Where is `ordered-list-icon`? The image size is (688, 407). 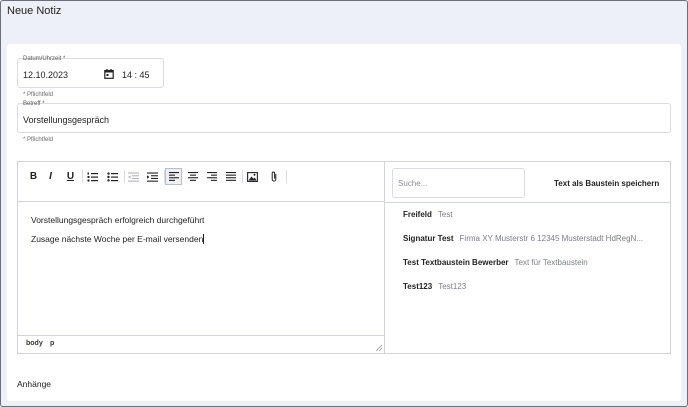
ordered-list-icon is located at coordinates (92, 176).